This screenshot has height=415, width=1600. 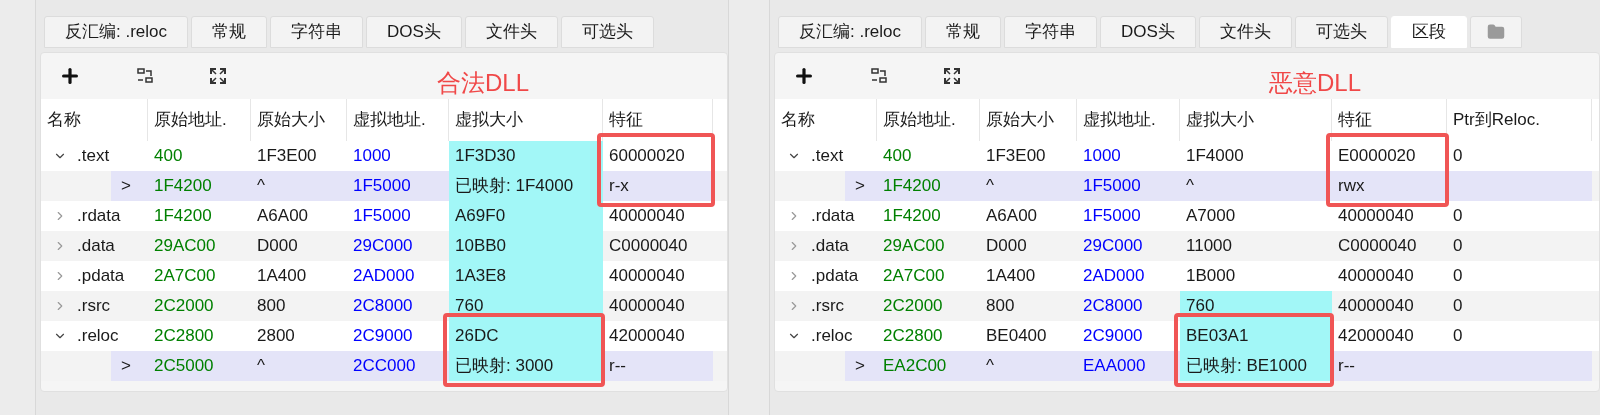 What do you see at coordinates (526, 216) in the screenshot?
I see `table-cell: A69F0` at bounding box center [526, 216].